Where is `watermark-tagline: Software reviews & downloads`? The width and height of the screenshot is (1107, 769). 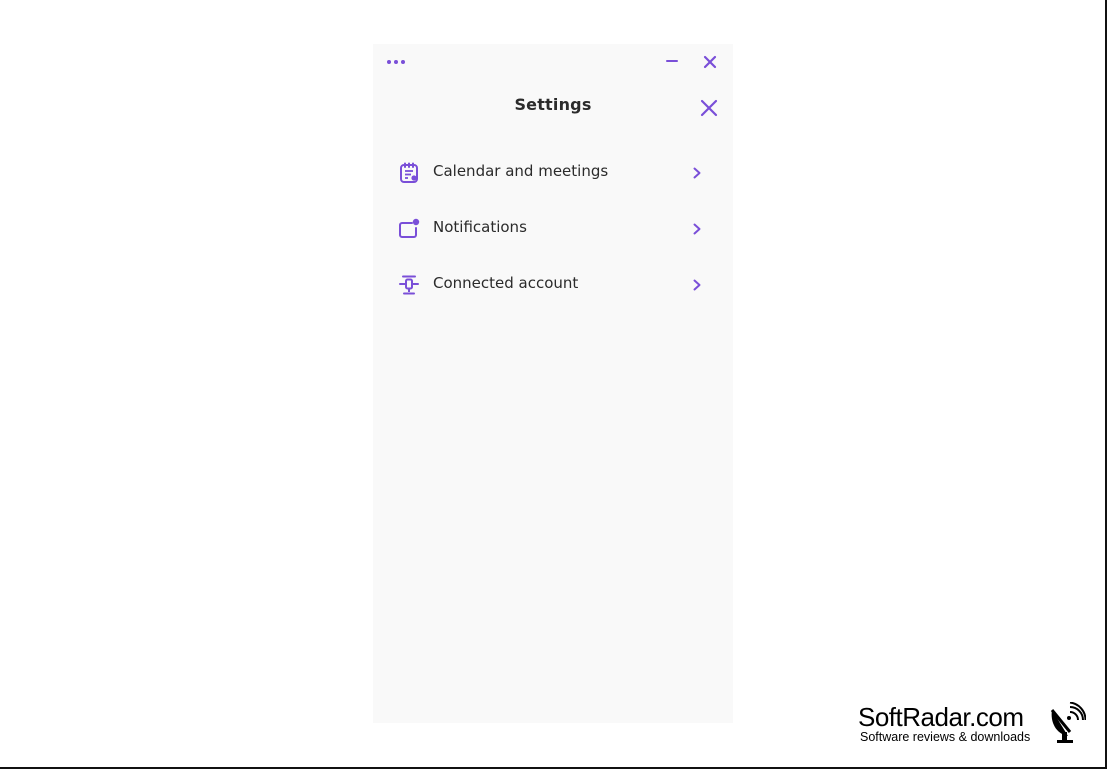
watermark-tagline: Software reviews & downloads is located at coordinates (945, 737).